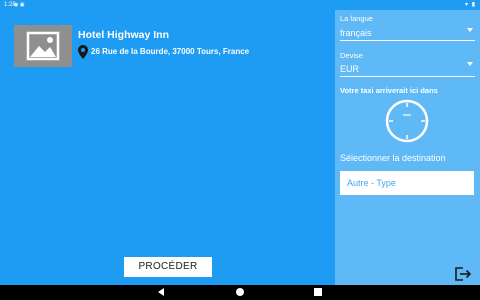 The image size is (480, 300). I want to click on proceed-button: PROCÉDER, so click(168, 267).